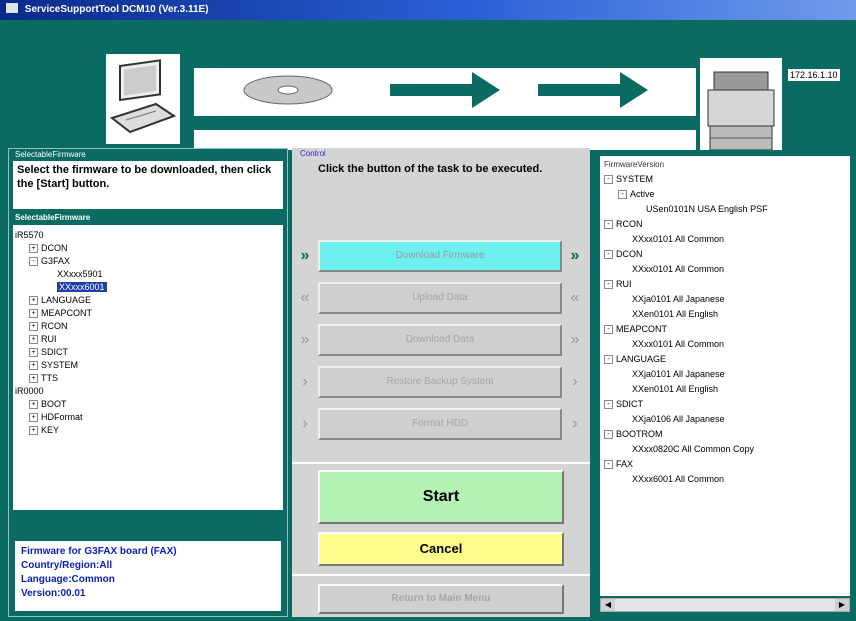 The image size is (856, 621). What do you see at coordinates (642, 194) in the screenshot?
I see `tree-node-label: Active` at bounding box center [642, 194].